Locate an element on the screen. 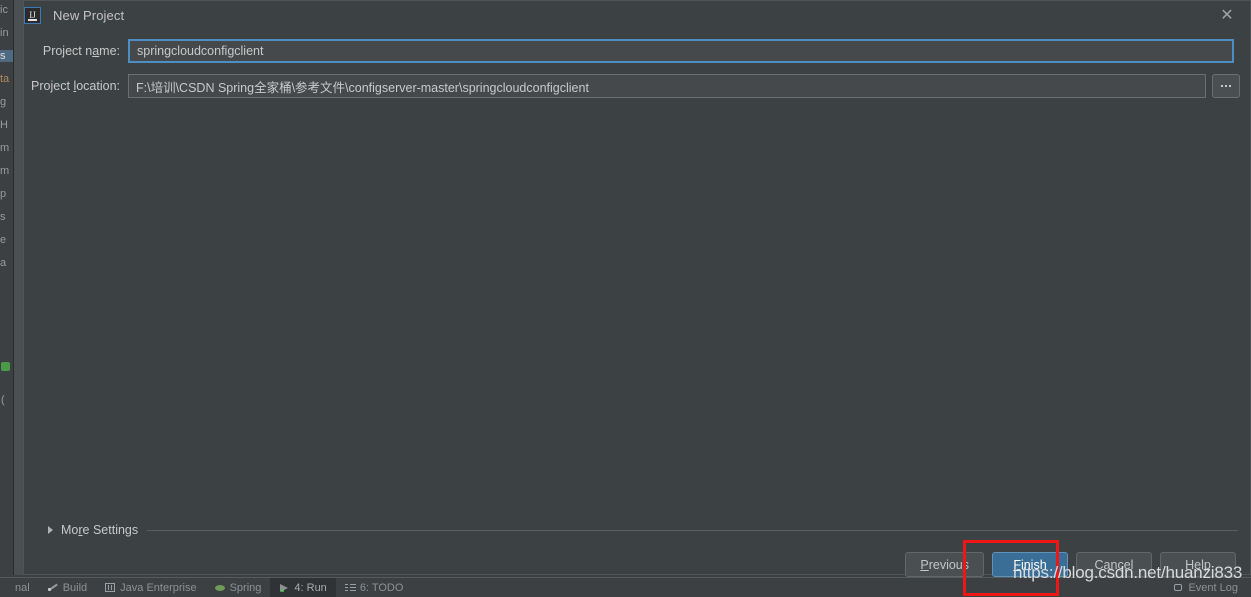 The image size is (1251, 597). mnemonic-char: P is located at coordinates (924, 564).